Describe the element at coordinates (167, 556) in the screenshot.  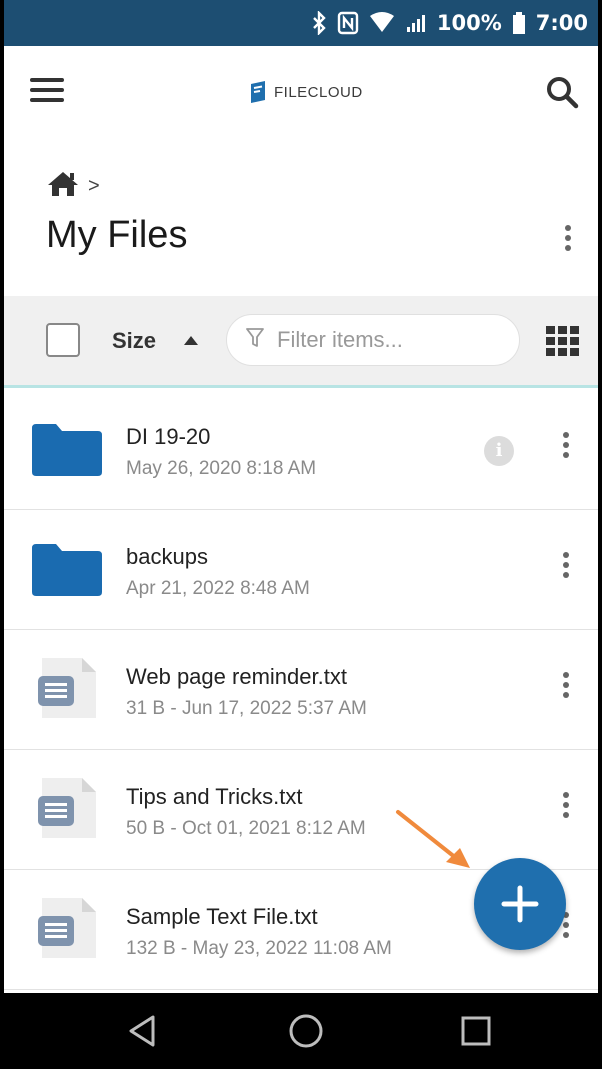
I see `file-name: backups` at that location.